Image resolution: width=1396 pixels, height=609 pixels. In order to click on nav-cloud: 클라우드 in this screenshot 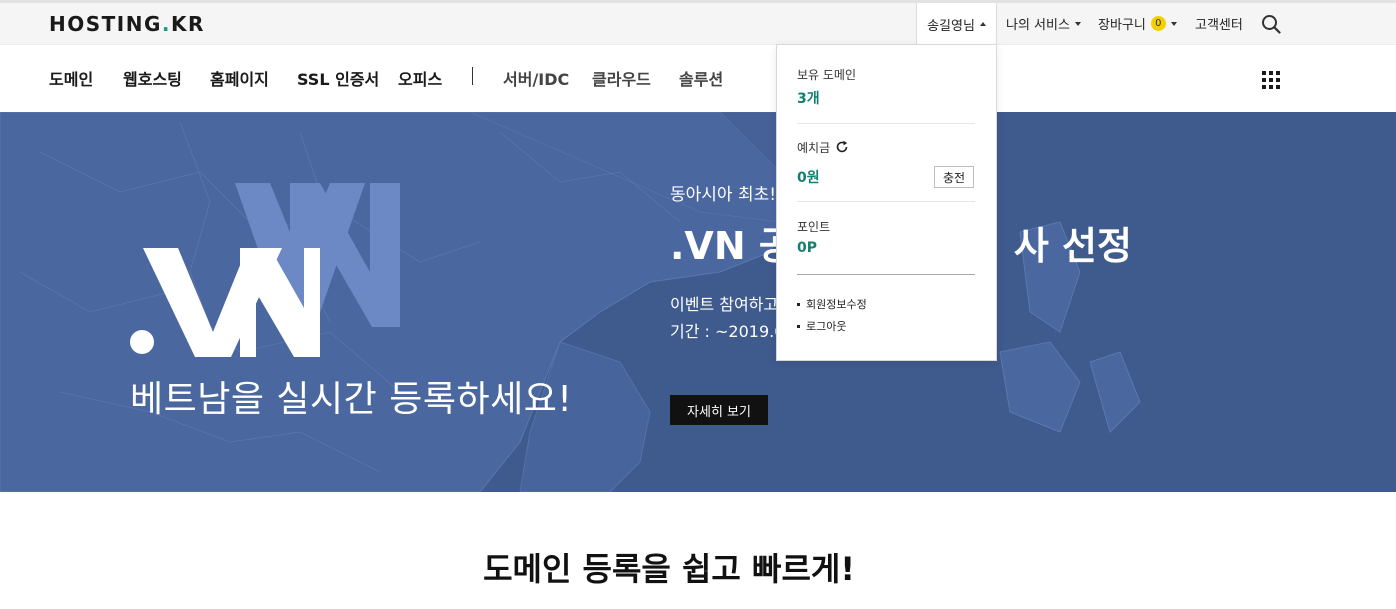, I will do `click(621, 78)`.